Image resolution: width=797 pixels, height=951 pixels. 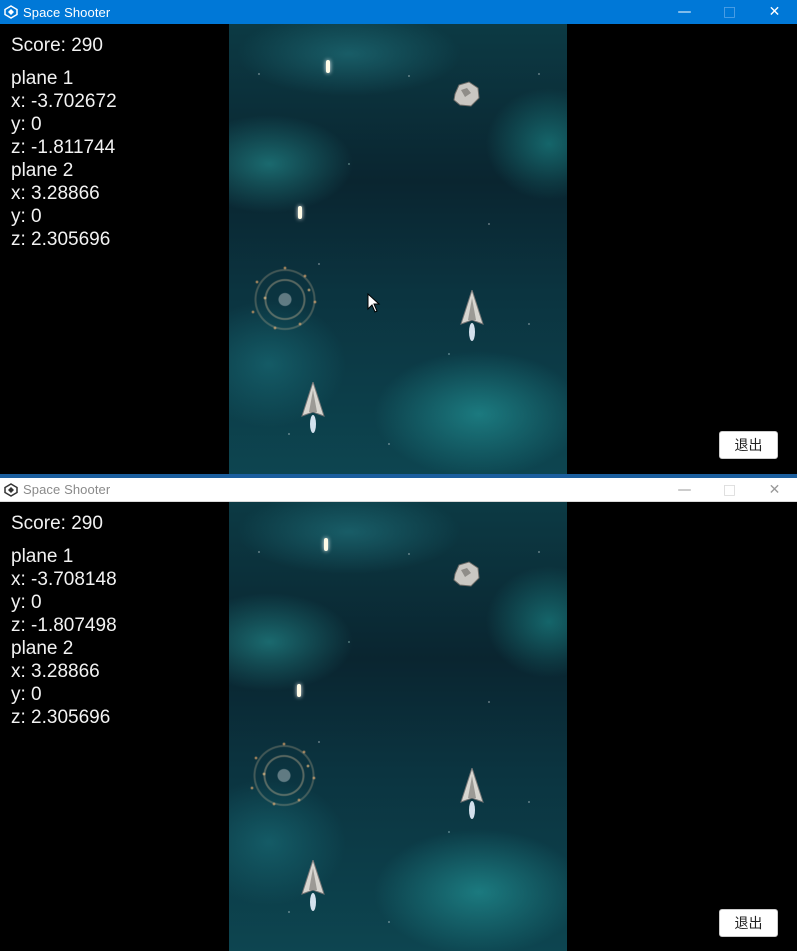 I want to click on plane1-x: x: -3.702672, so click(x=64, y=101).